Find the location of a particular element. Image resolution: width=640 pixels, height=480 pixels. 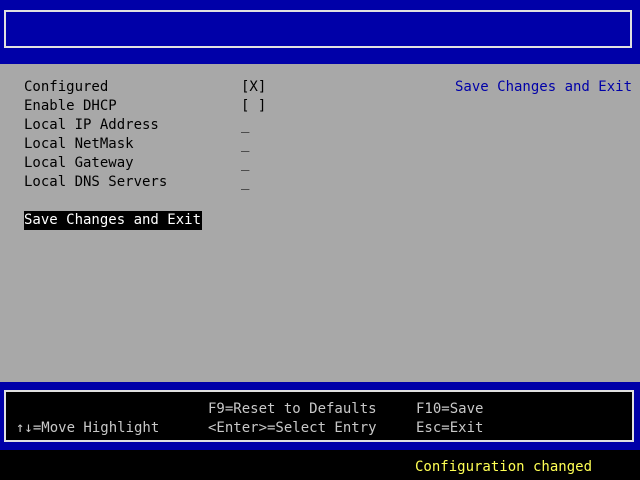

save-hint: F10=Save is located at coordinates (450, 409).